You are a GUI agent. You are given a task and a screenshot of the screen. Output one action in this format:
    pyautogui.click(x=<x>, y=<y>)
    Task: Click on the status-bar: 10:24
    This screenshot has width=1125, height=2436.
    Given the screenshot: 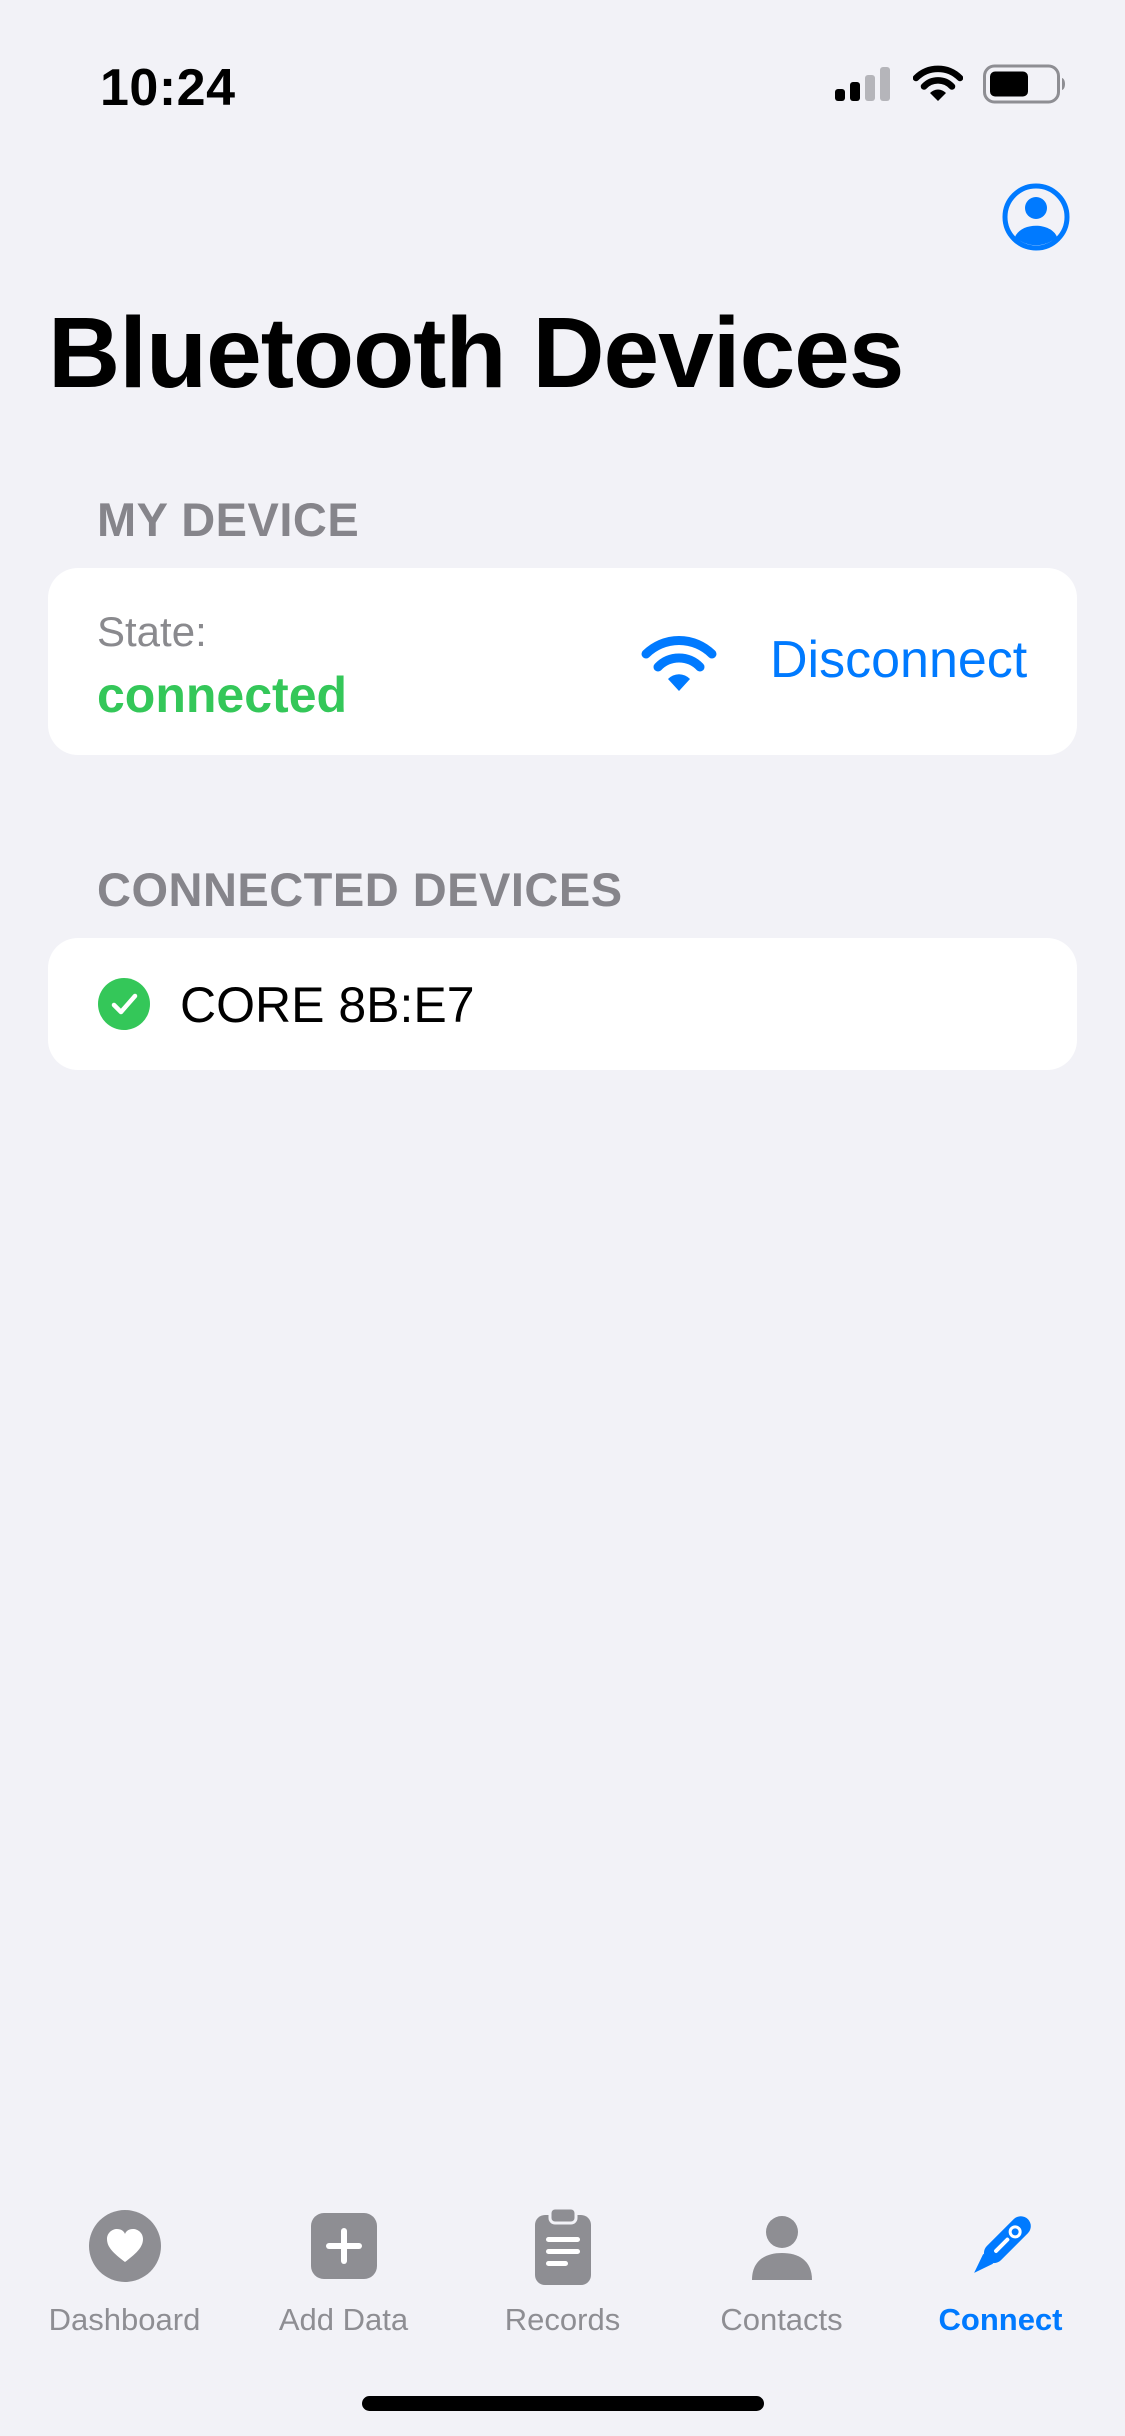 What is the action you would take?
    pyautogui.click(x=562, y=70)
    